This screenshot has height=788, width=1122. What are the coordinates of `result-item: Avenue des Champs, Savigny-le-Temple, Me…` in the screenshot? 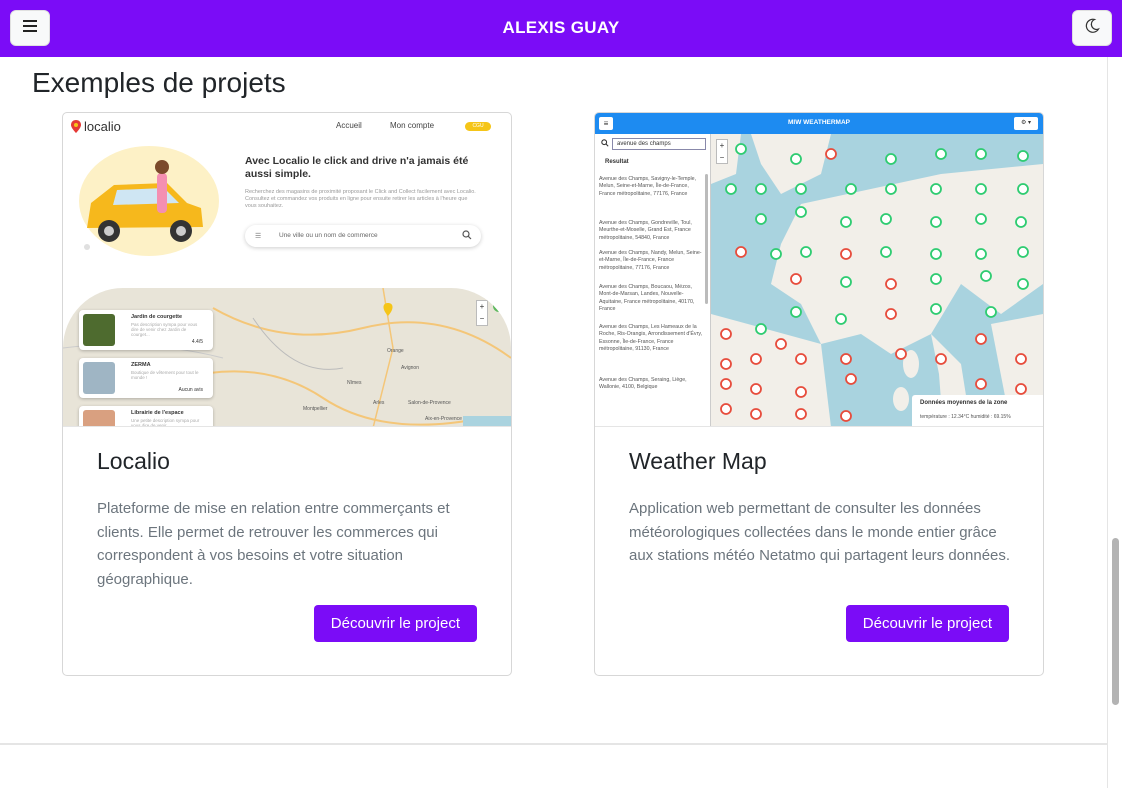 It's located at (652, 187).